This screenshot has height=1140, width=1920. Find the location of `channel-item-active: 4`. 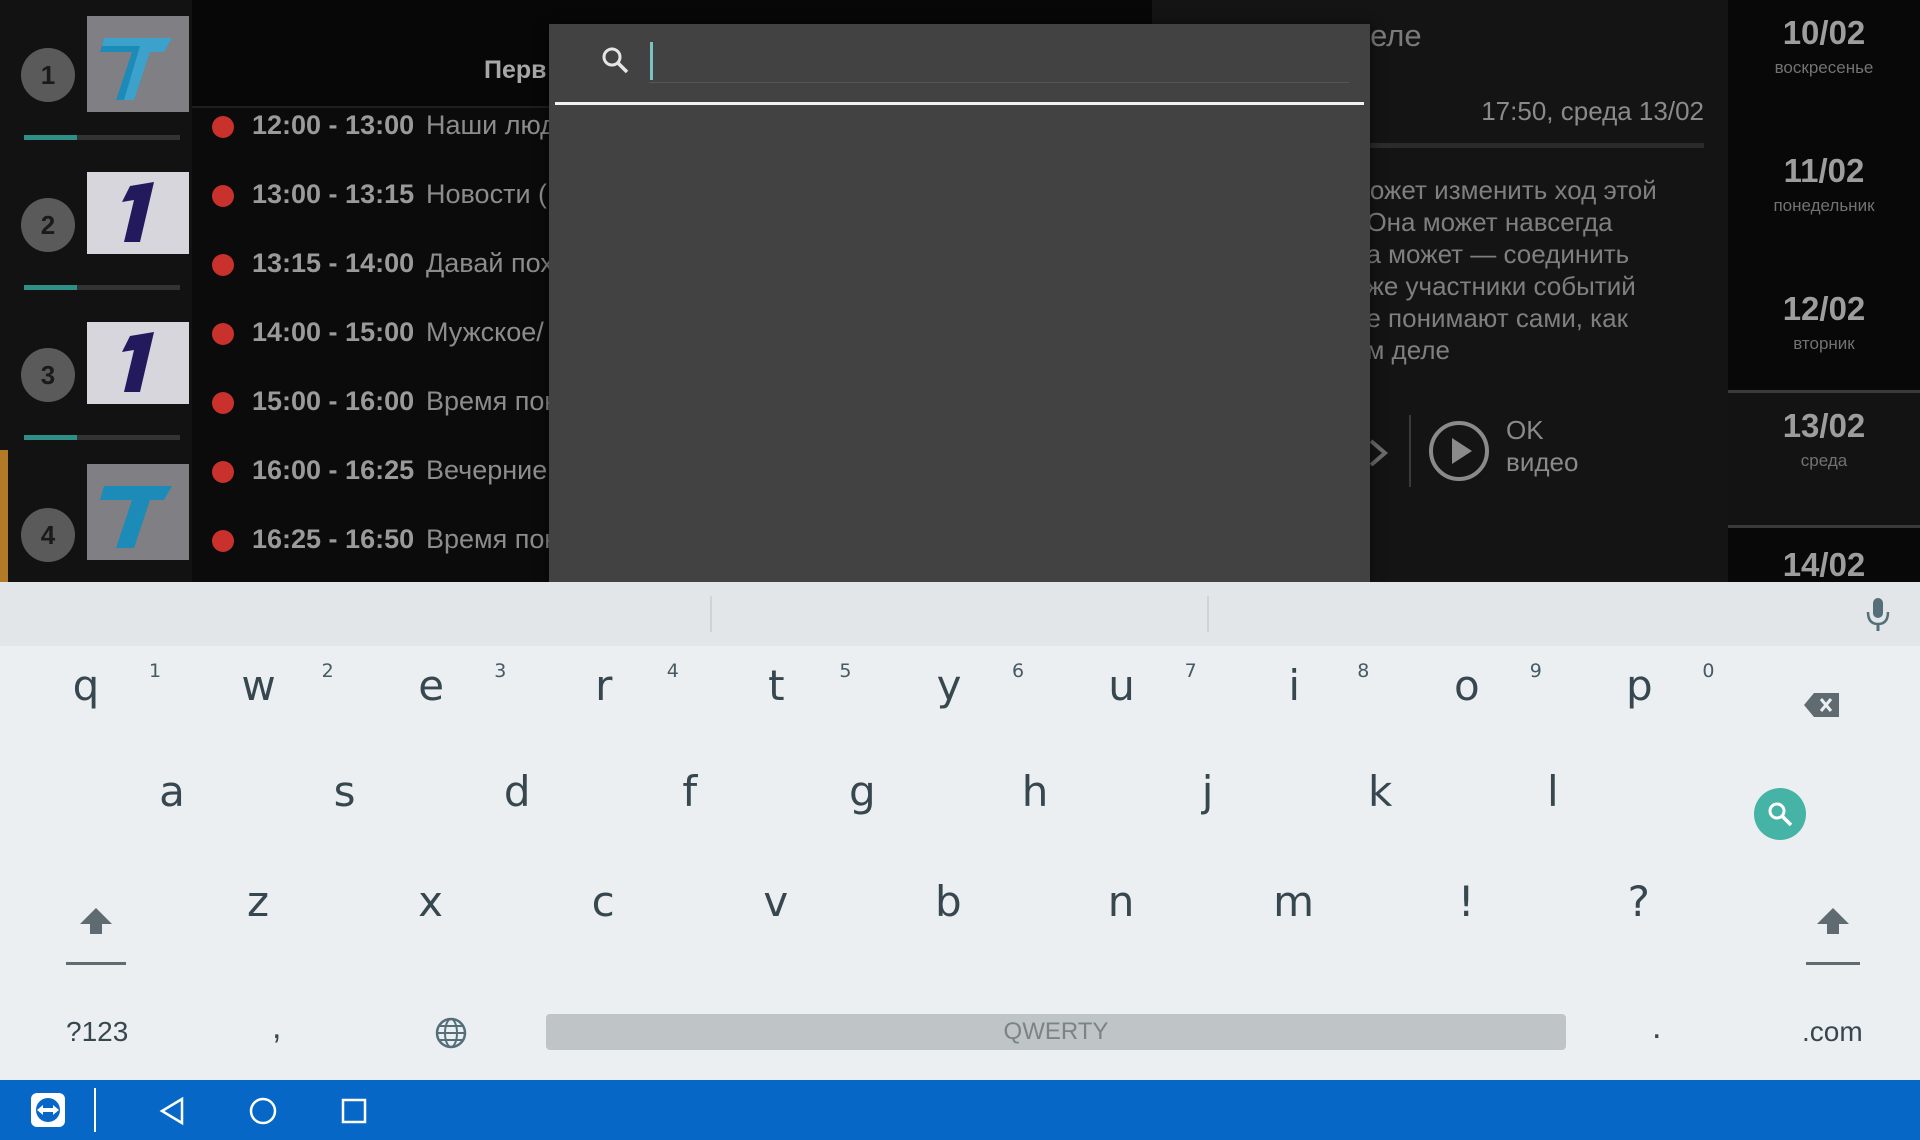

channel-item-active: 4 is located at coordinates (96, 516).